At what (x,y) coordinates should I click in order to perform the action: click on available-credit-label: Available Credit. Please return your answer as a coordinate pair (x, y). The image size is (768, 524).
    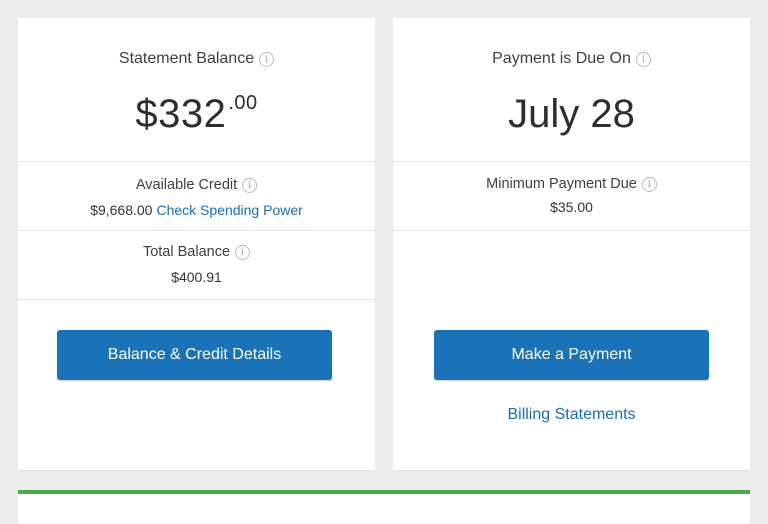
    Looking at the image, I should click on (186, 185).